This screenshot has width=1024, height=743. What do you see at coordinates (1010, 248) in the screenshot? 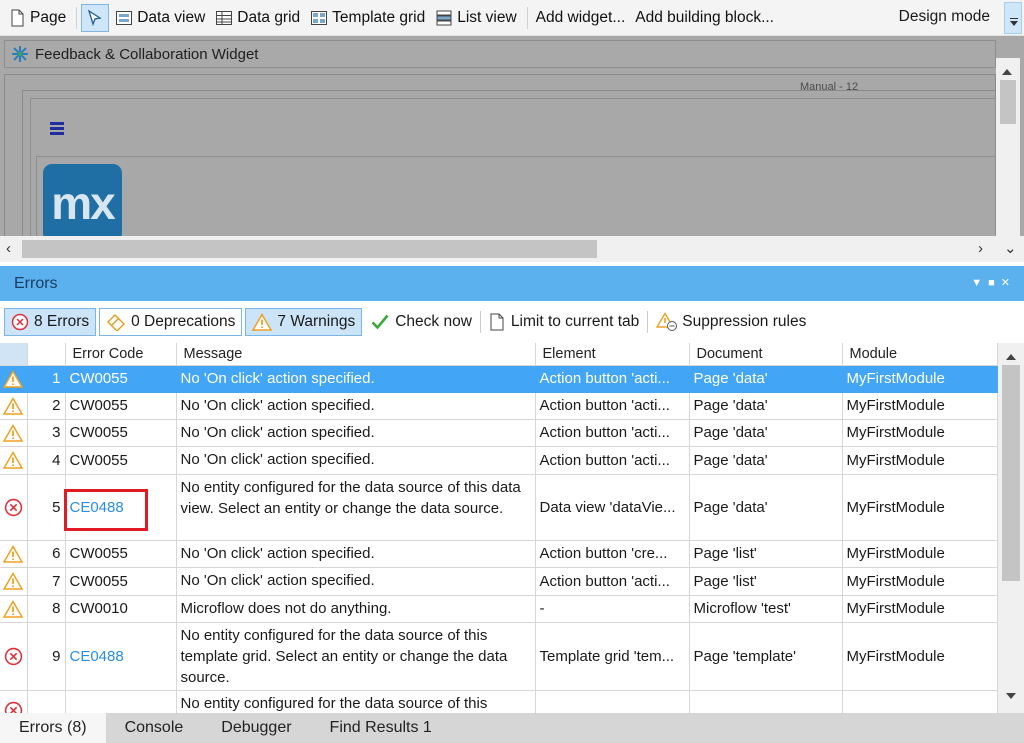
I see `scroll-down-arrow-icon: ⌄` at bounding box center [1010, 248].